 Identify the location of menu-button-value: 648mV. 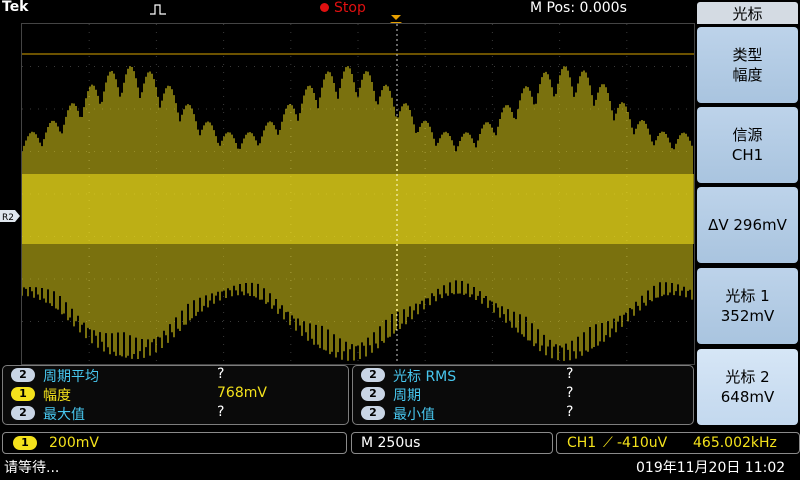
(747, 397).